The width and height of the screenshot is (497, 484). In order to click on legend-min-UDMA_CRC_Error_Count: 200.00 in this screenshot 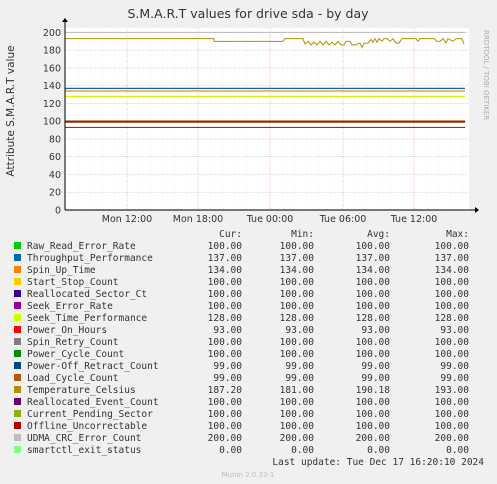, I will do `click(297, 438)`.